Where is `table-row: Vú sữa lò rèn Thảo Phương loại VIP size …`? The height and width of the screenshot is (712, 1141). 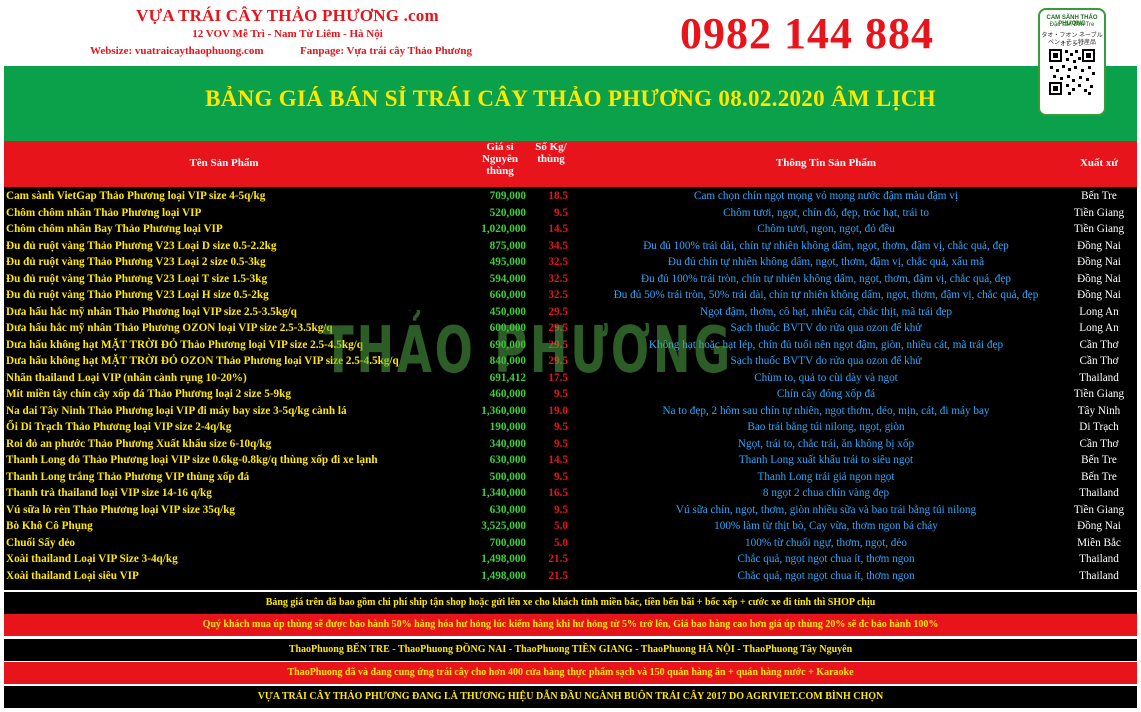
table-row: Vú sữa lò rèn Thảo Phương loại VIP size … is located at coordinates (570, 510).